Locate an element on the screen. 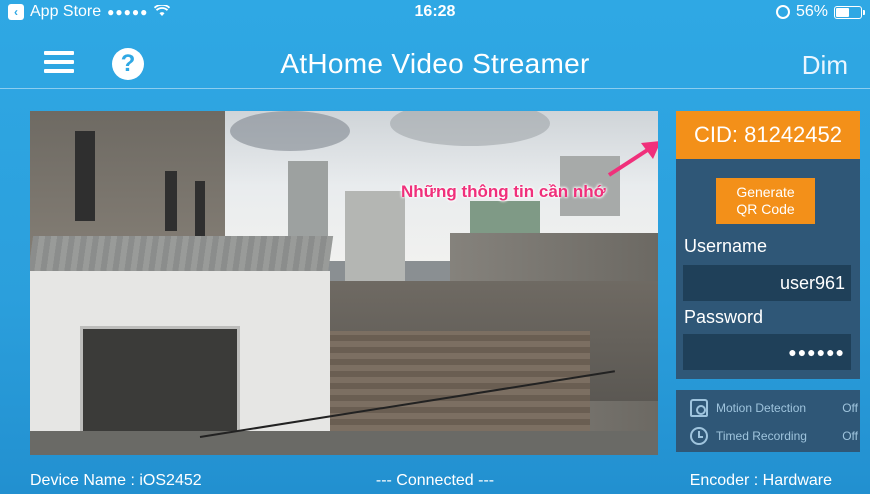 The height and width of the screenshot is (494, 870). qr-button-line-2: QR Code is located at coordinates (765, 209).